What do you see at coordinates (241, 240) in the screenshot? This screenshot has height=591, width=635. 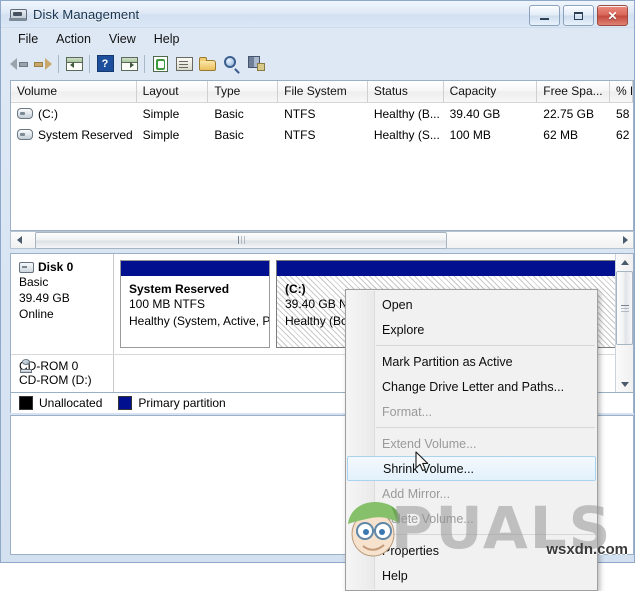 I see `horizontal-scrollbar-thumb` at bounding box center [241, 240].